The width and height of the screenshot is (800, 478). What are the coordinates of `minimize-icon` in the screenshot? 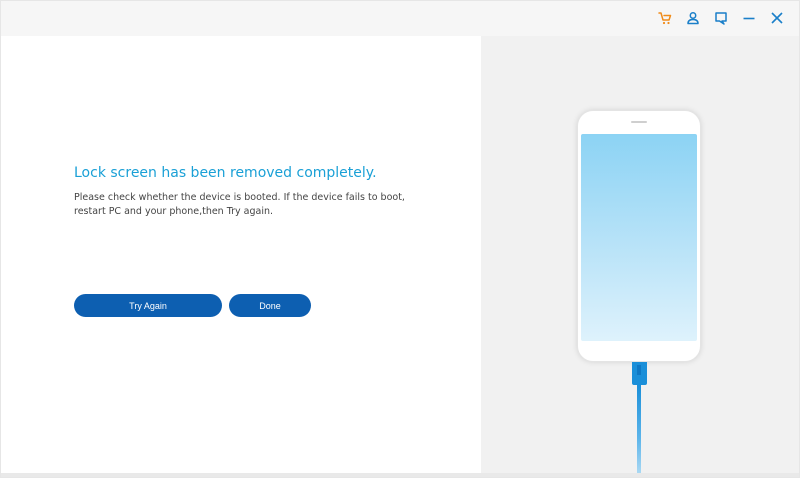 It's located at (749, 18).